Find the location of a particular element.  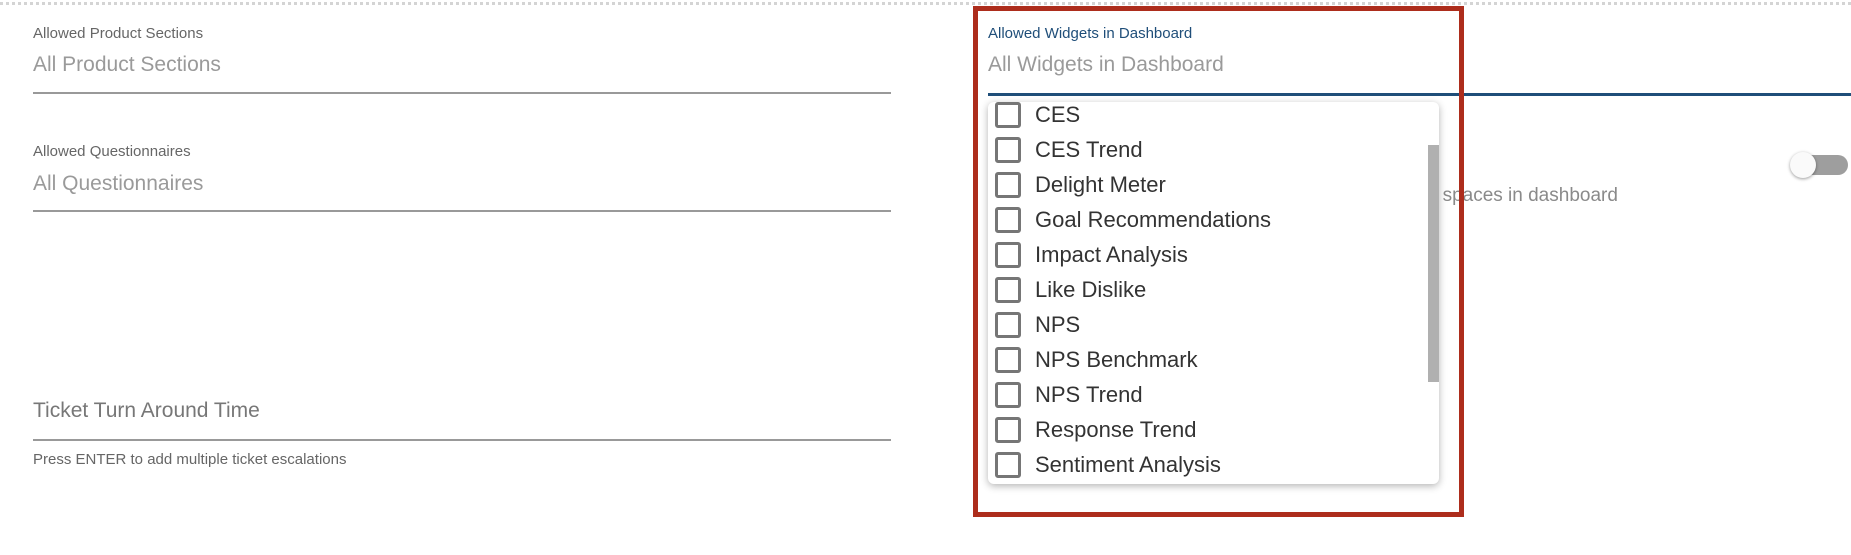

widget-option: Delight Meter is located at coordinates (1213, 184).